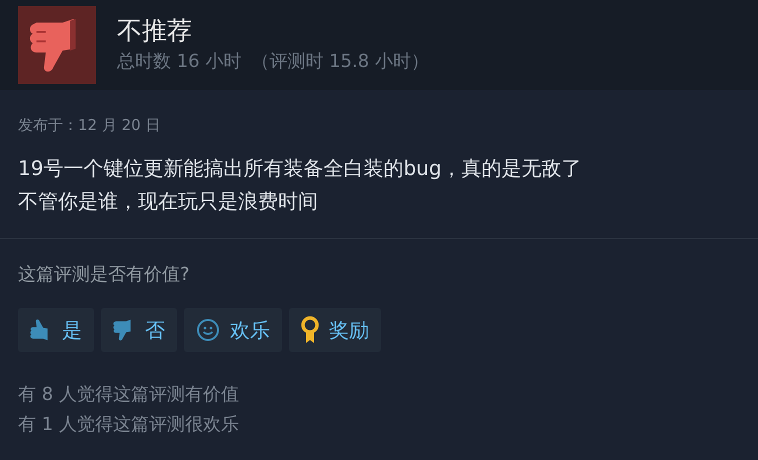 Image resolution: width=758 pixels, height=460 pixels. Describe the element at coordinates (129, 425) in the screenshot. I see `vote-count-text: 有 1 人觉得这篇评测很欢乐` at that location.